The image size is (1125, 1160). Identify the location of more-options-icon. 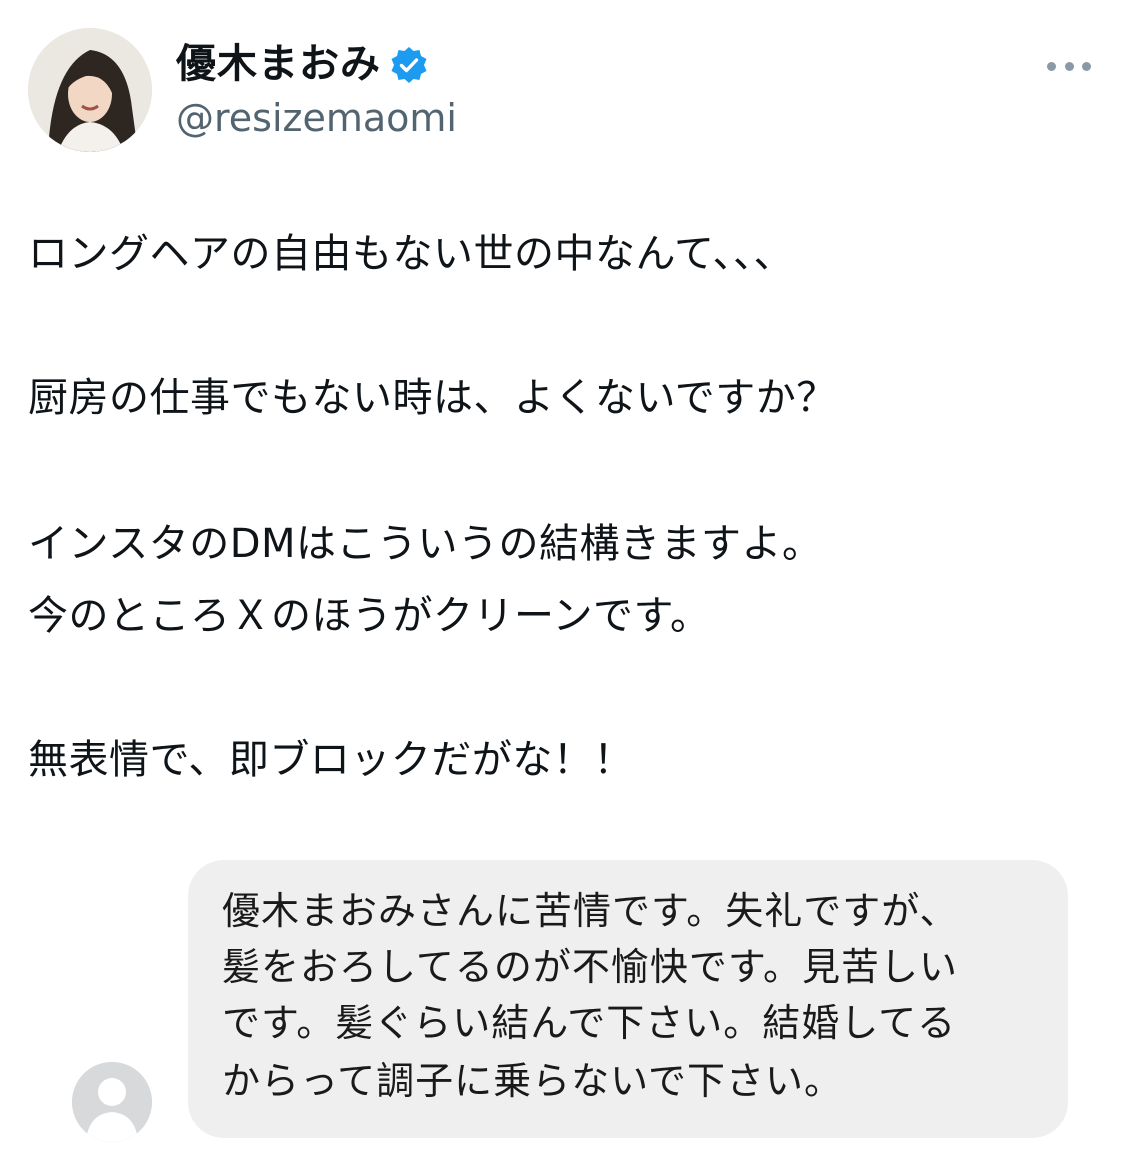
(1069, 66).